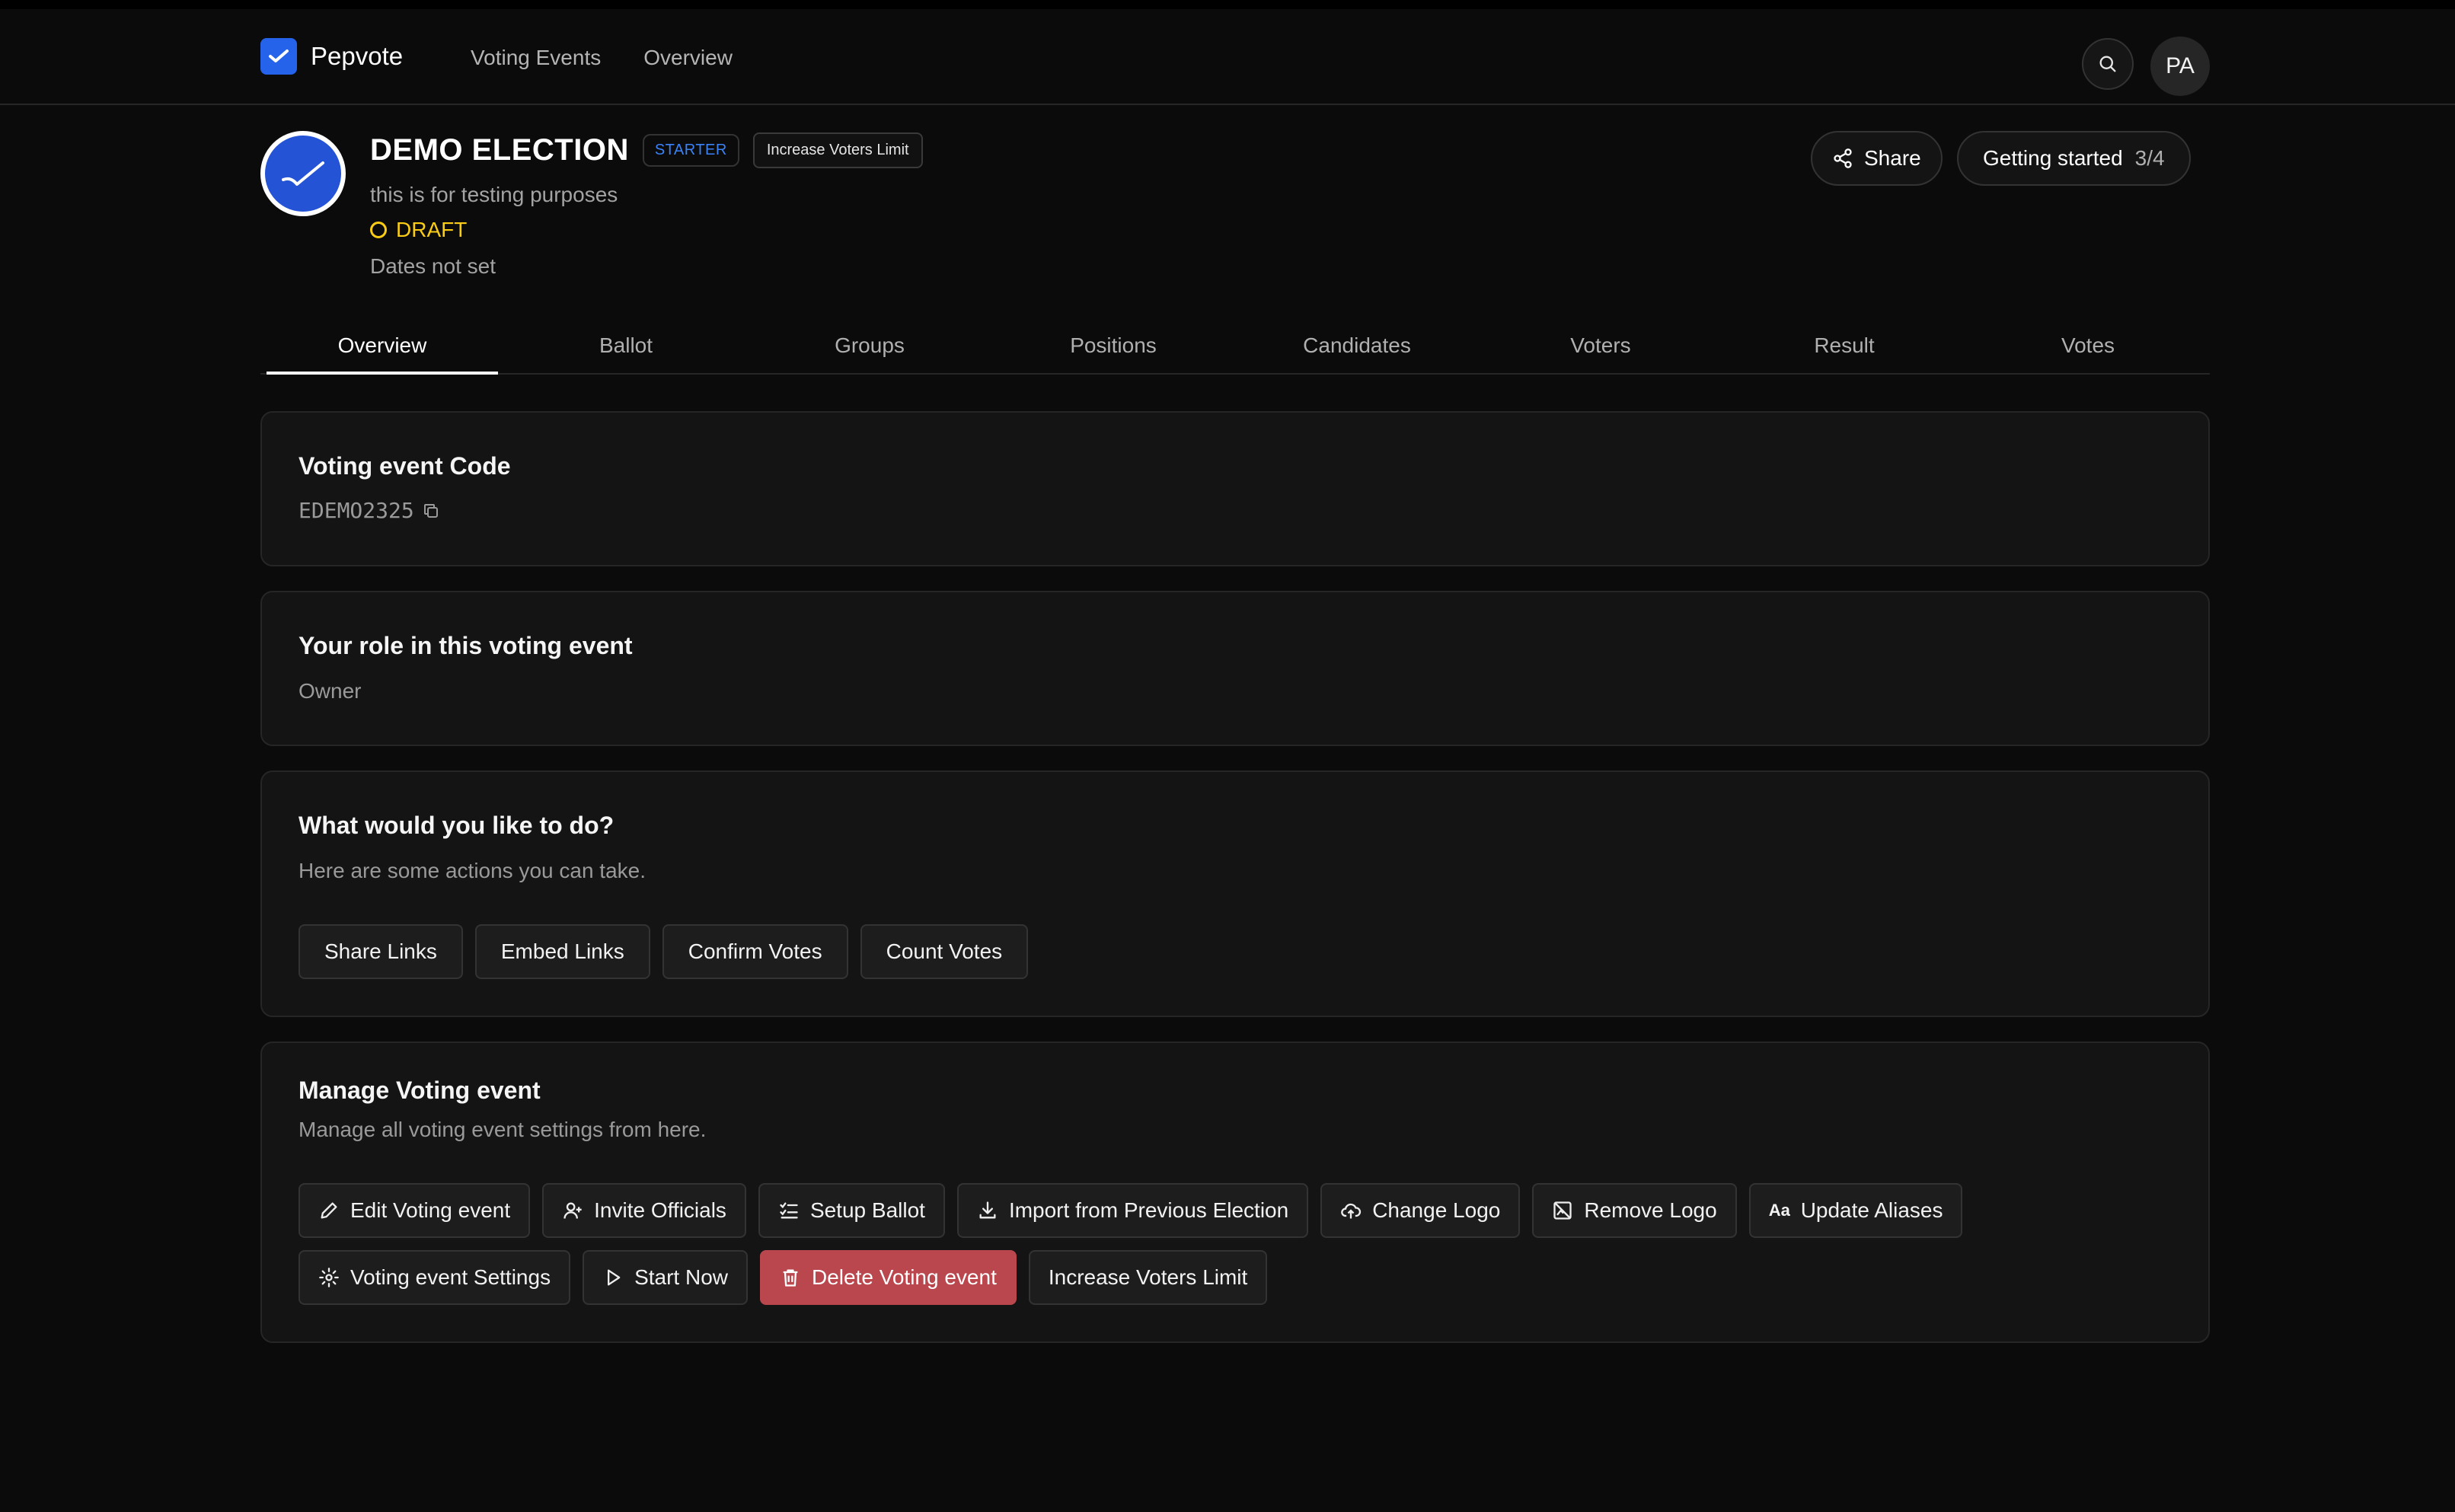 The width and height of the screenshot is (2455, 1512). Describe the element at coordinates (1436, 1210) in the screenshot. I see `change-logo-label: Change Logo` at that location.